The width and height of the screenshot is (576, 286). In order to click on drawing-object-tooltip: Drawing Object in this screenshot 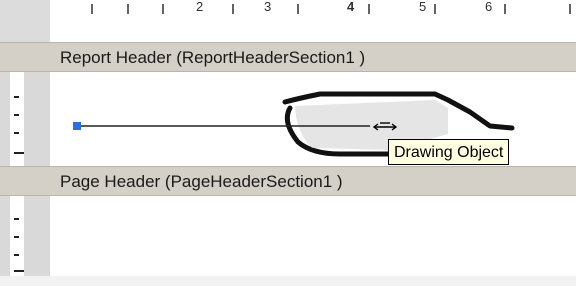, I will do `click(449, 152)`.